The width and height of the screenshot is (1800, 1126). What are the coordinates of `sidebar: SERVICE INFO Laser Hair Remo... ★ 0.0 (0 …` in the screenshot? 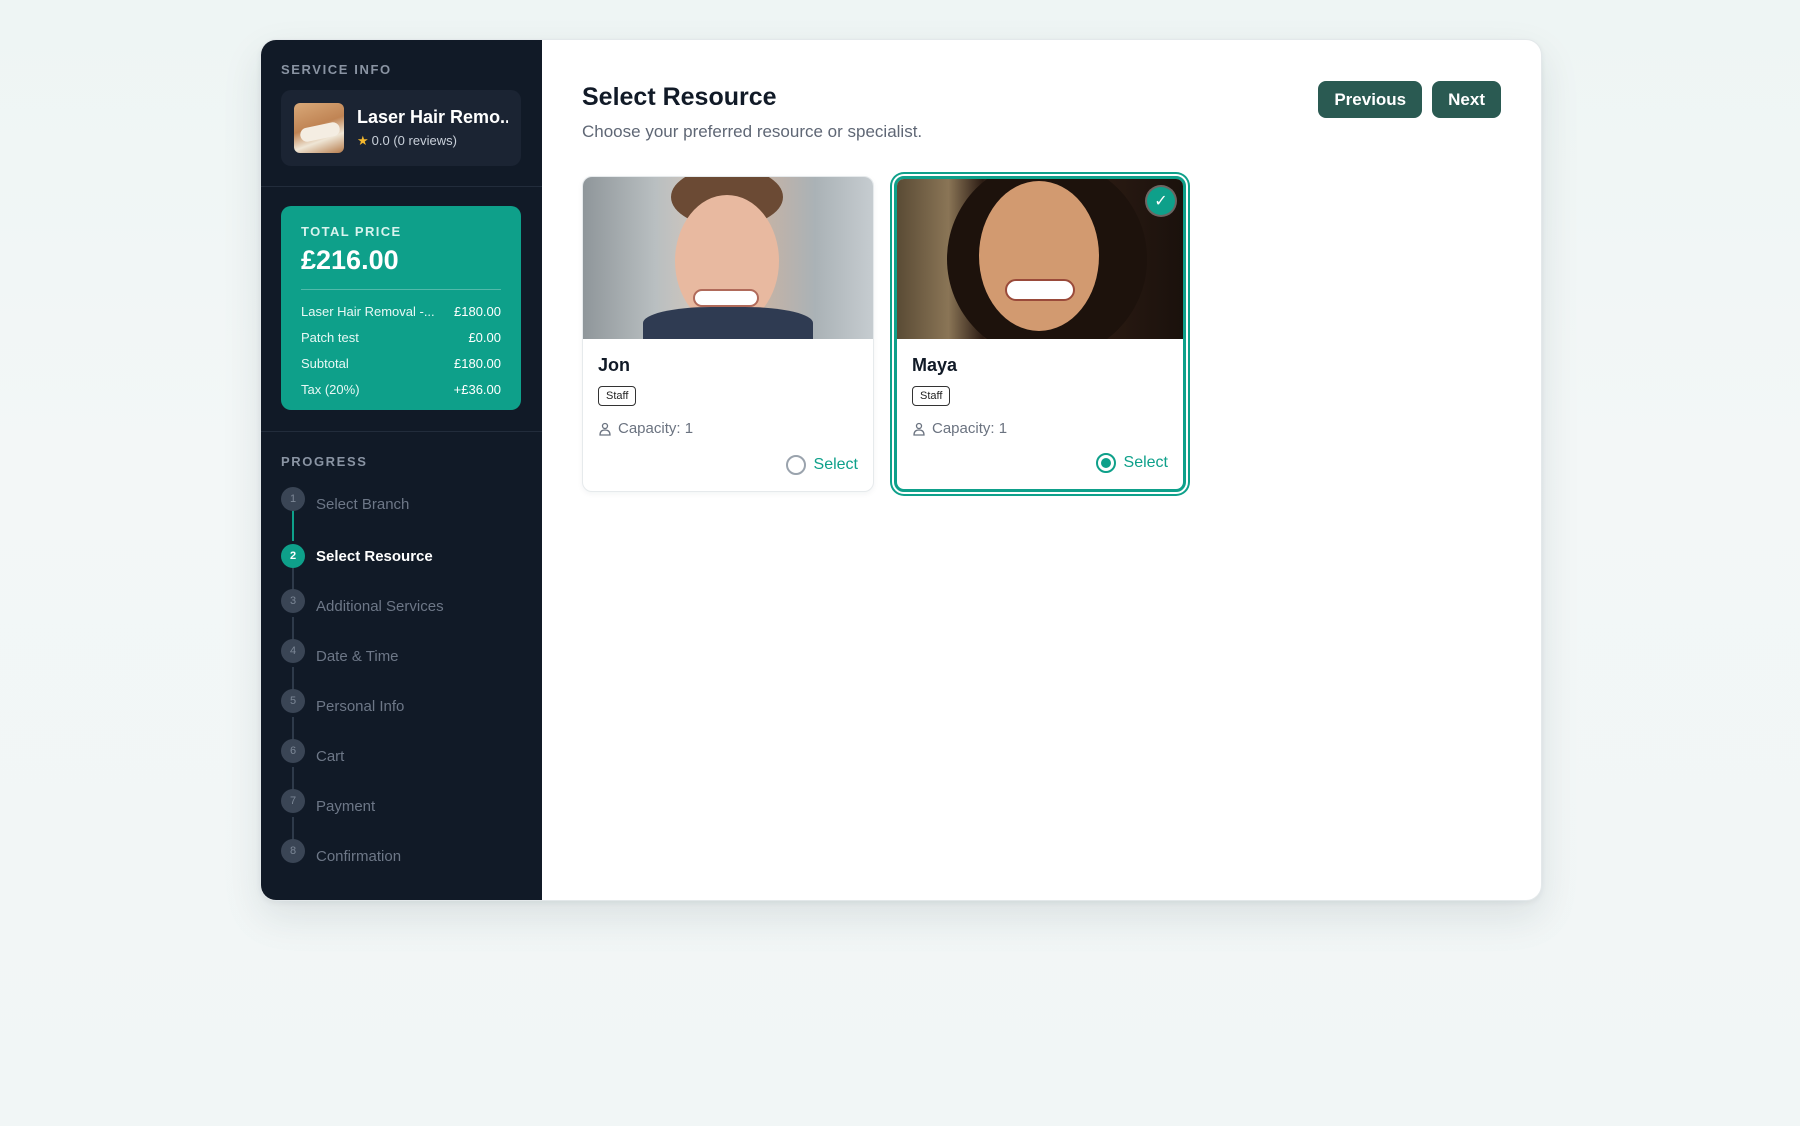 It's located at (401, 470).